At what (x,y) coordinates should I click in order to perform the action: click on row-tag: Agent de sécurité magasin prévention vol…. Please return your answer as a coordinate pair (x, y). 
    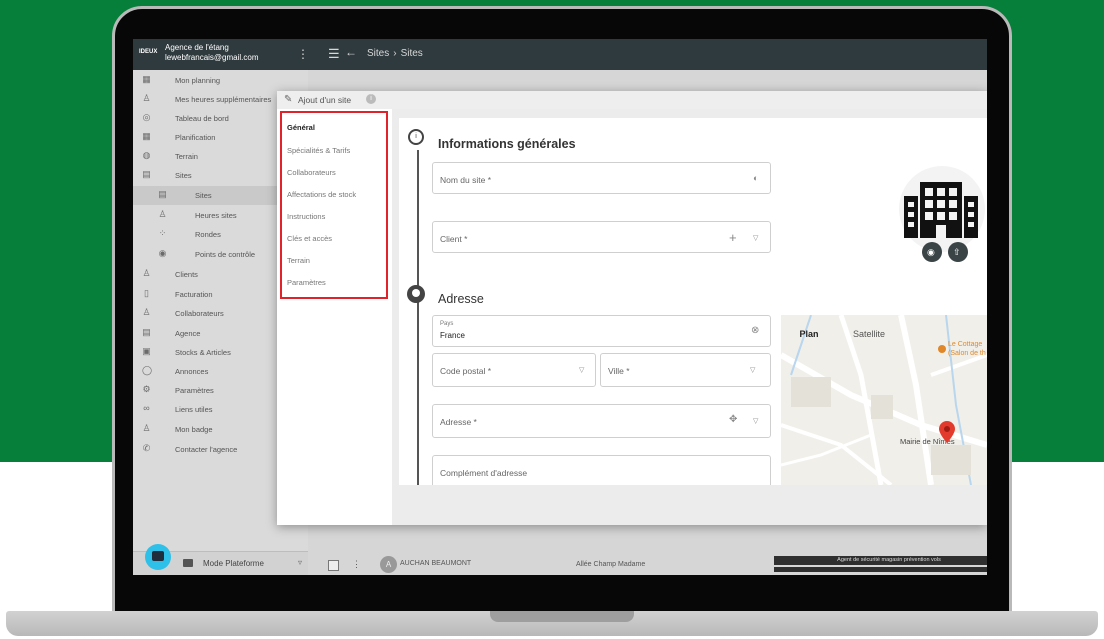
    Looking at the image, I should click on (880, 560).